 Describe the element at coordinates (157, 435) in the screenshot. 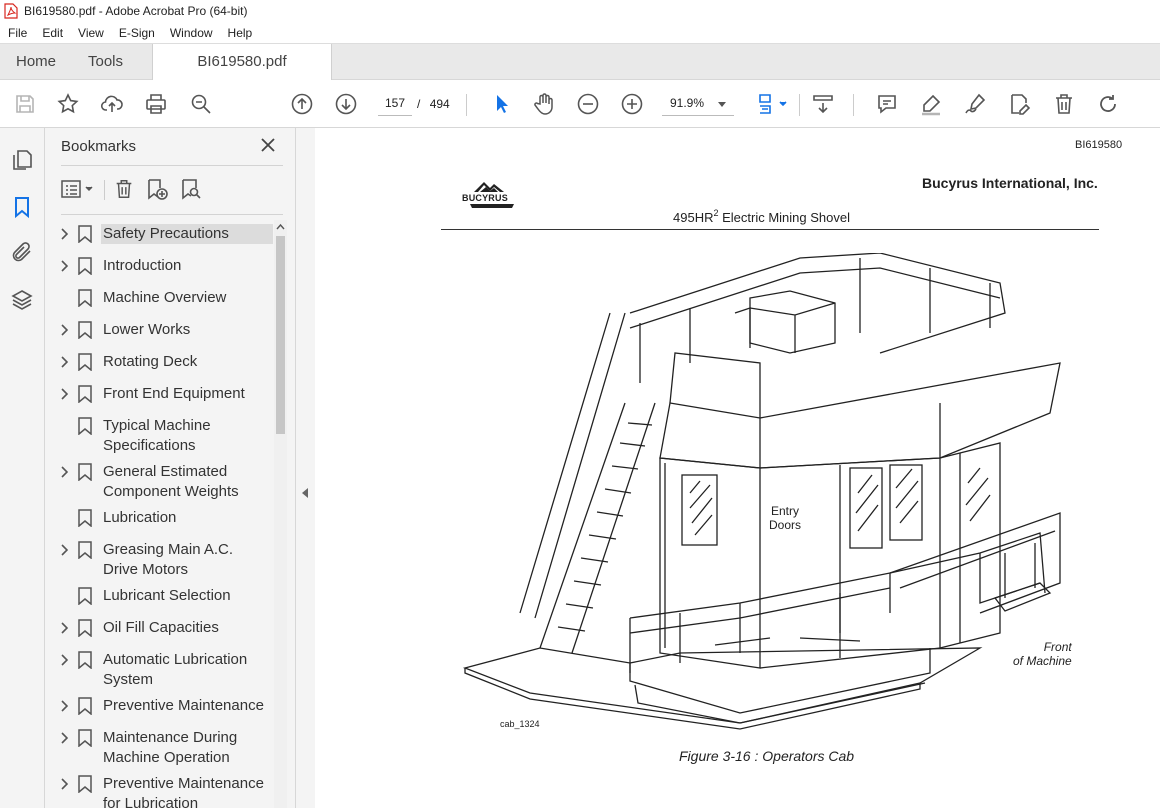

I see `bookmark-label: Typical Machine Specifications` at that location.